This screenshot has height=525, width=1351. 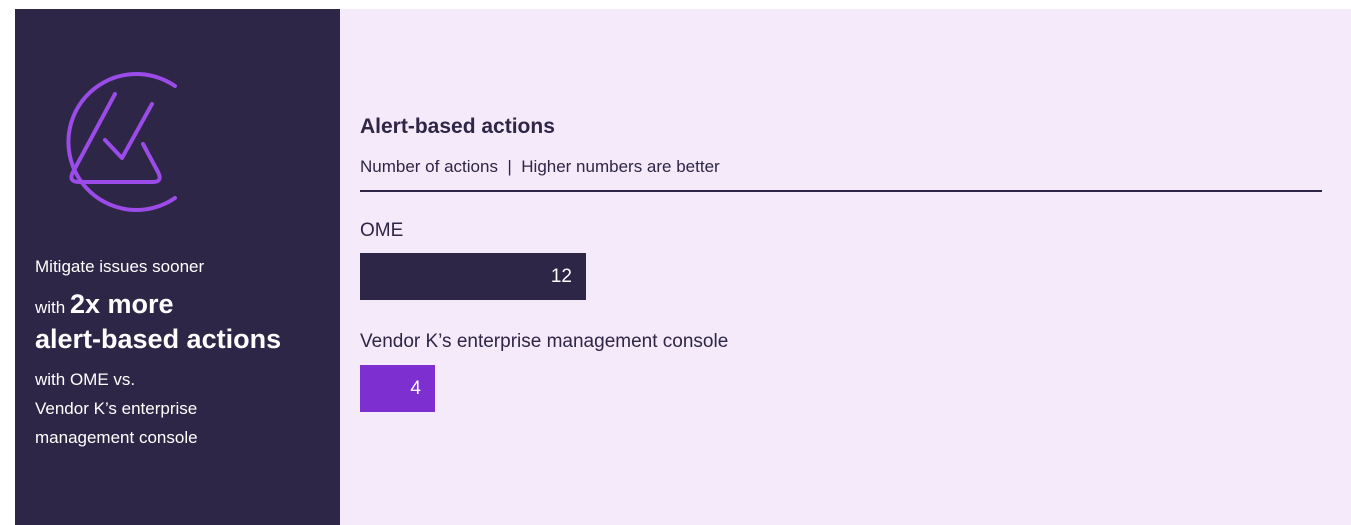 I want to click on headline-after-line: Vendor K’s enterprise, so click(x=116, y=408).